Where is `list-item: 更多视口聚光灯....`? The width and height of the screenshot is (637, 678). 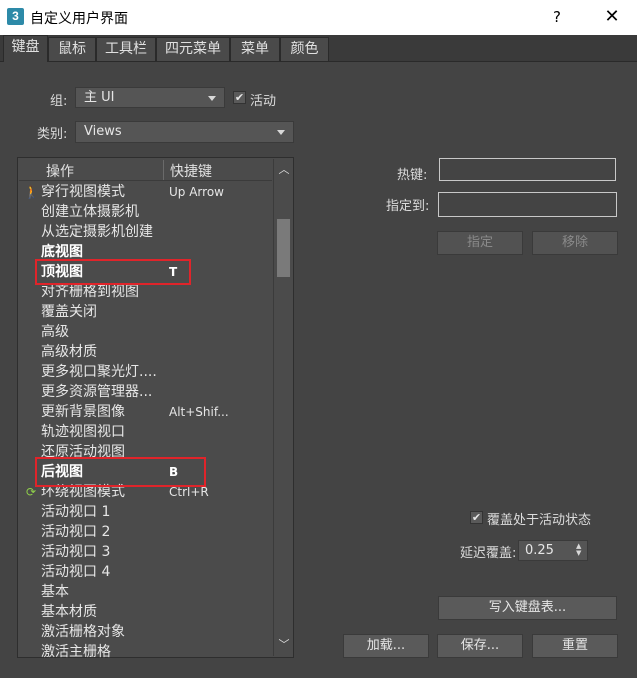 list-item: 更多视口聚光灯.... is located at coordinates (146, 372).